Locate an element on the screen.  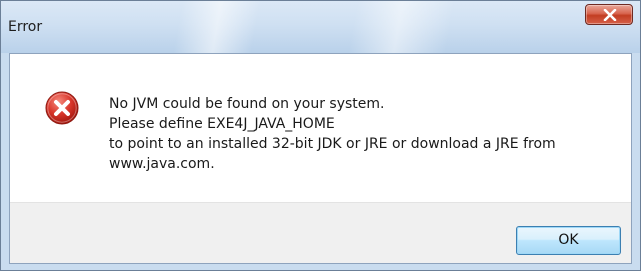
close-x-icon is located at coordinates (610, 15).